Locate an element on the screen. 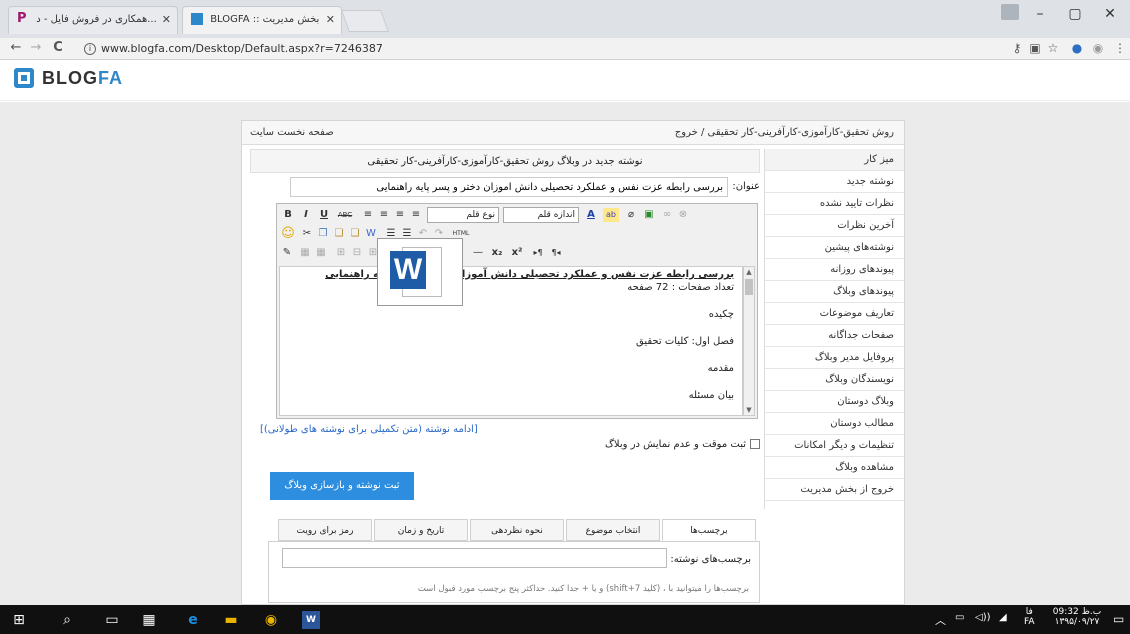 This screenshot has width=1130, height=634. tab-date-time: تاریخ و زمان is located at coordinates (421, 530).